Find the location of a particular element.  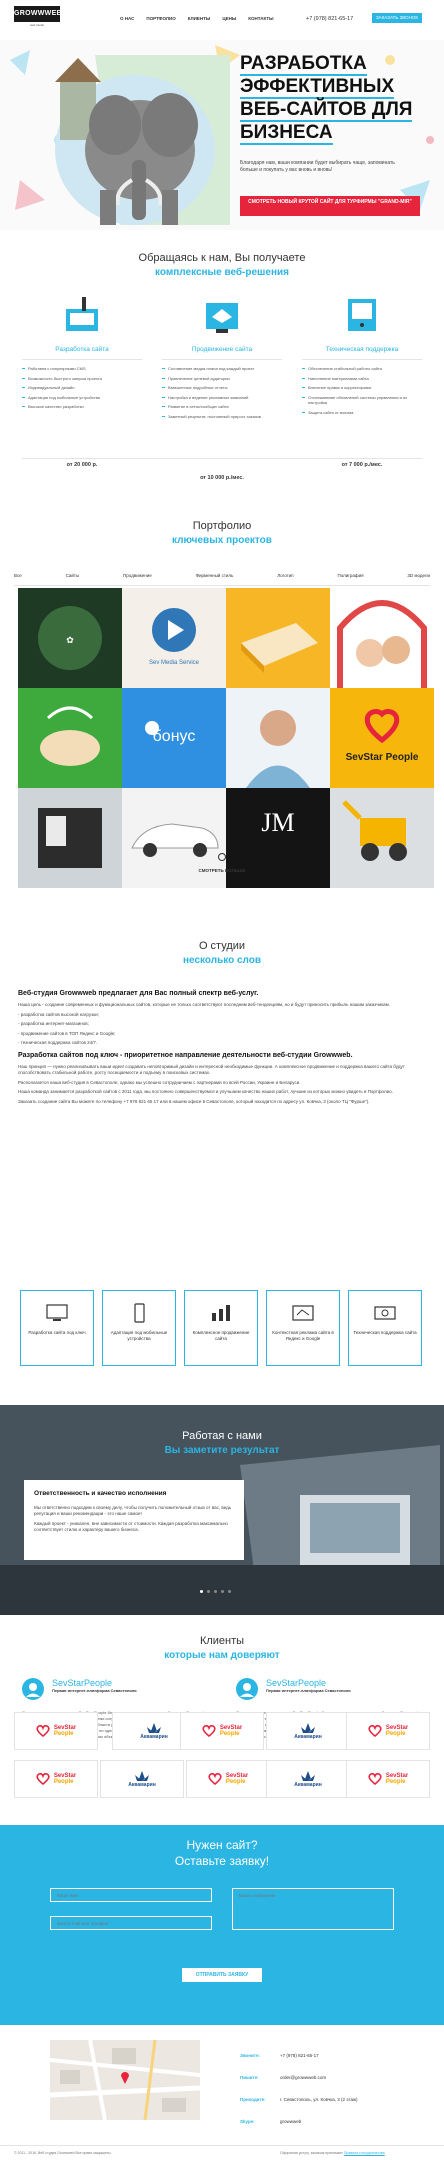

service-title: Продвижение сайта is located at coordinates (222, 349).